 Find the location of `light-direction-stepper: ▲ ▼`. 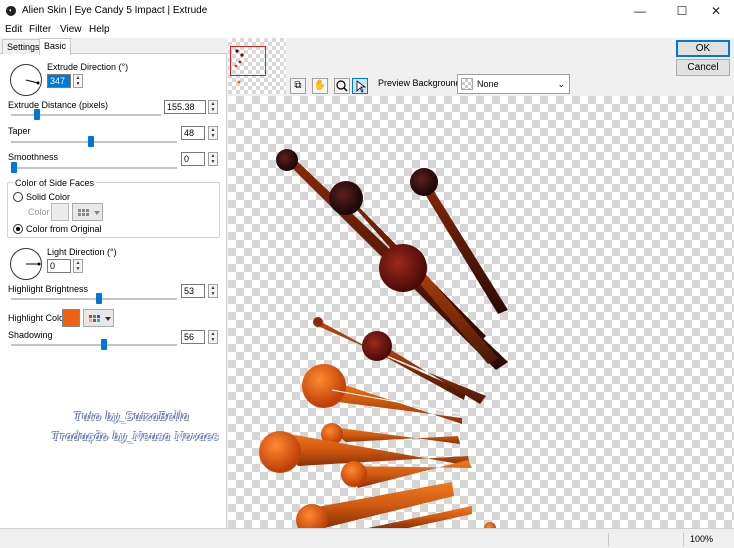

light-direction-stepper: ▲ ▼ is located at coordinates (78, 266).